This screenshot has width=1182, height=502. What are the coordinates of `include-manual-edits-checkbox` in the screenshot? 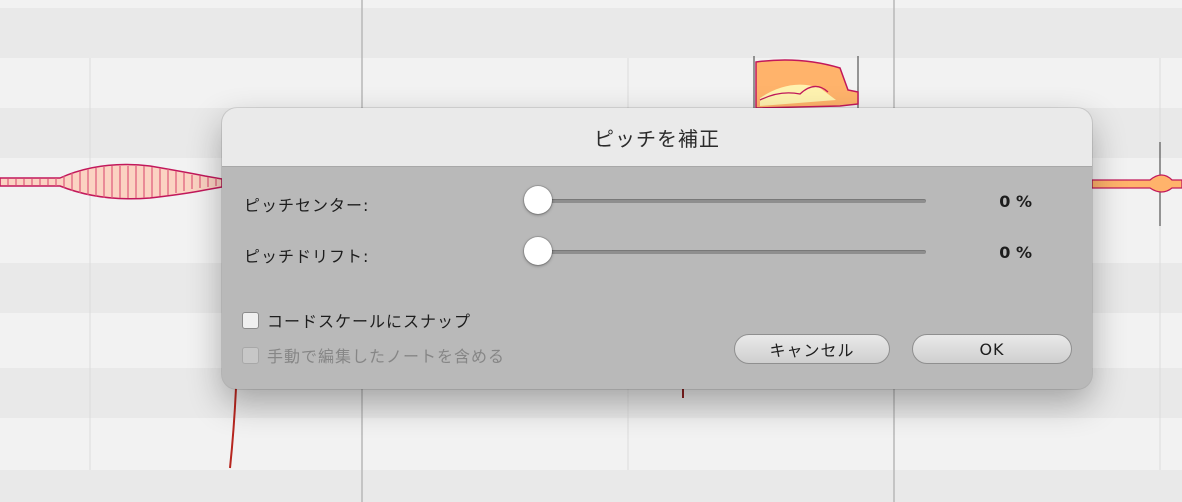 It's located at (250, 355).